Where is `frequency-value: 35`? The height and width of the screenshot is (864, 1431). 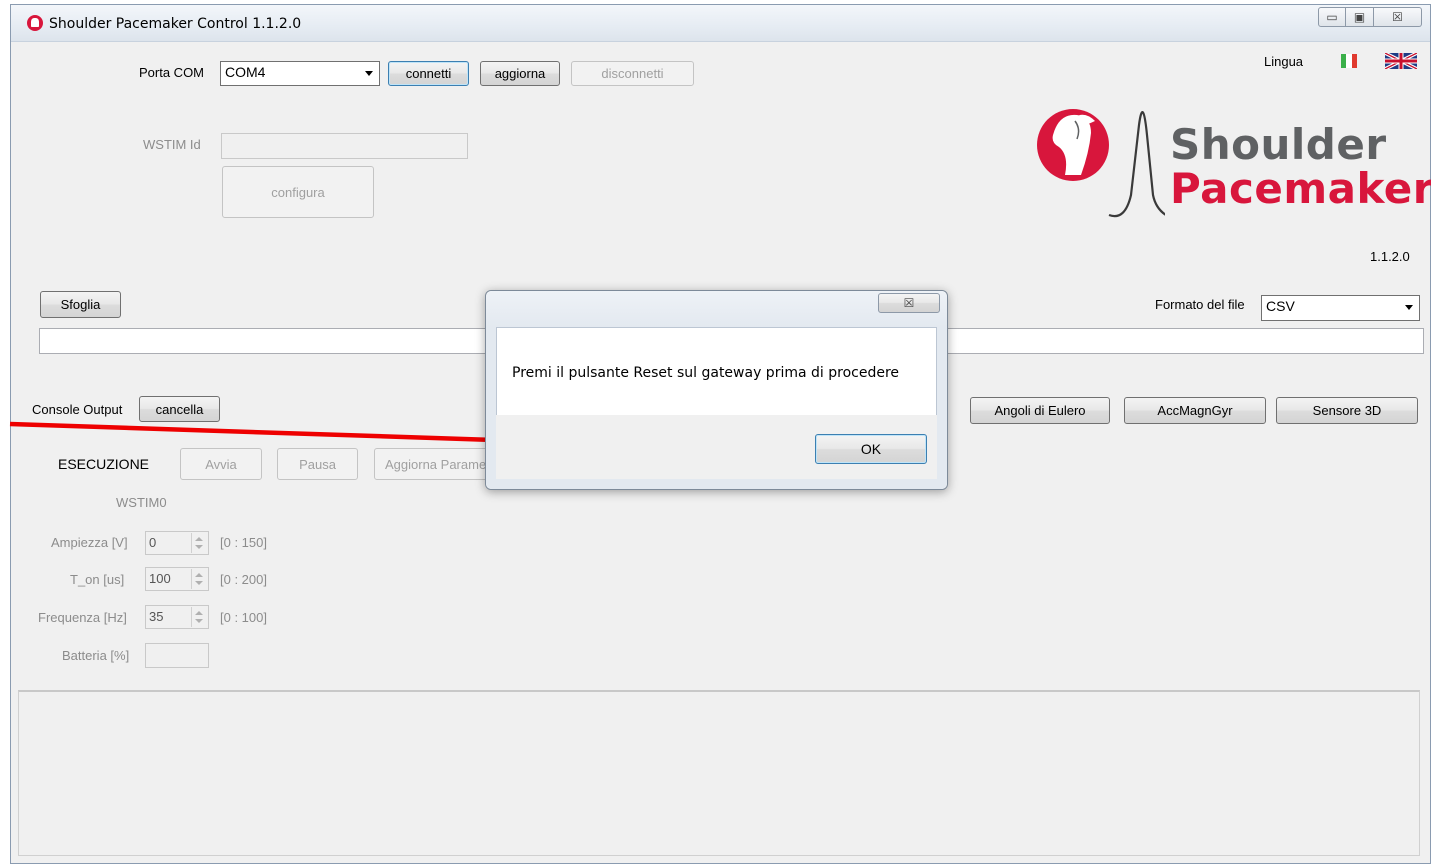 frequency-value: 35 is located at coordinates (156, 616).